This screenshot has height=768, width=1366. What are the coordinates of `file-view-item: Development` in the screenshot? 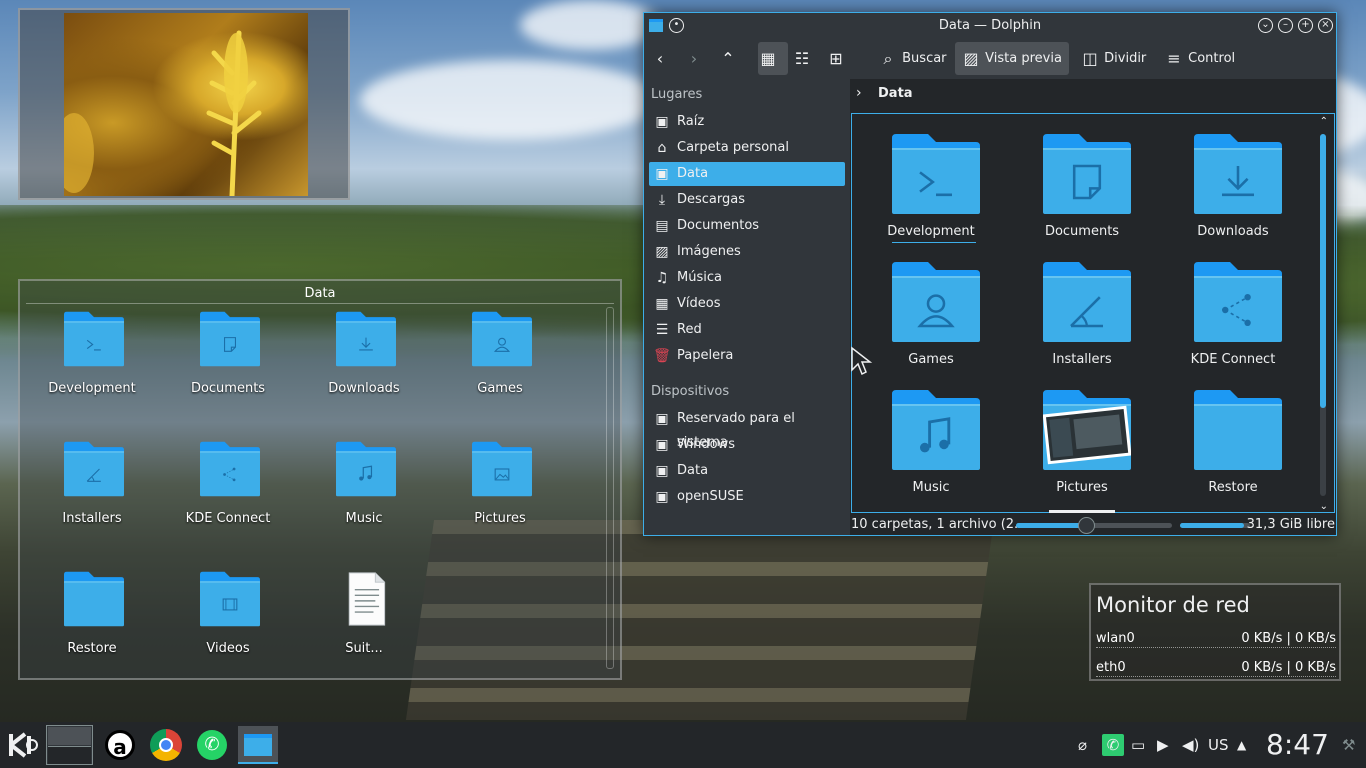 It's located at (931, 186).